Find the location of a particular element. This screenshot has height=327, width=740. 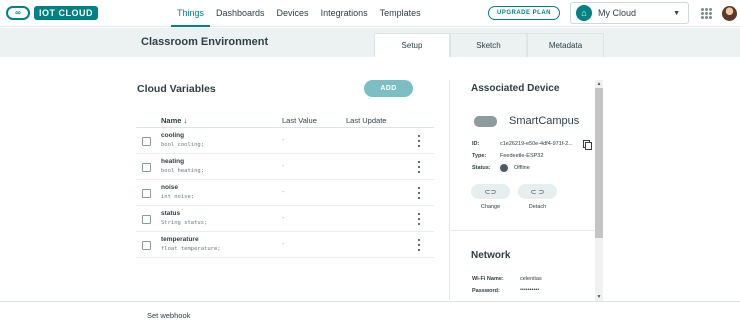

link-icon: ⊂⊃ is located at coordinates (490, 192).